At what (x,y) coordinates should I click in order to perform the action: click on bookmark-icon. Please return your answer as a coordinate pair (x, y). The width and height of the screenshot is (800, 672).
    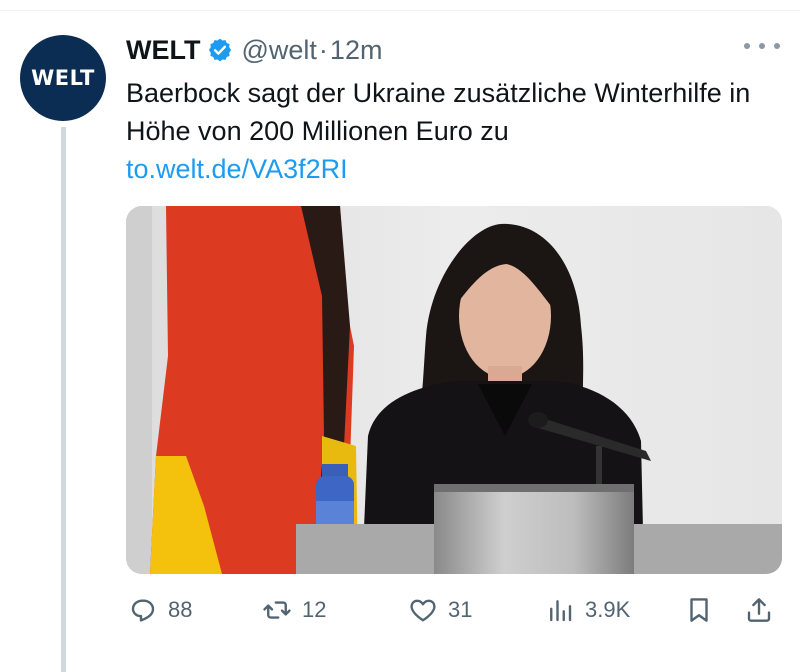
    Looking at the image, I should click on (699, 610).